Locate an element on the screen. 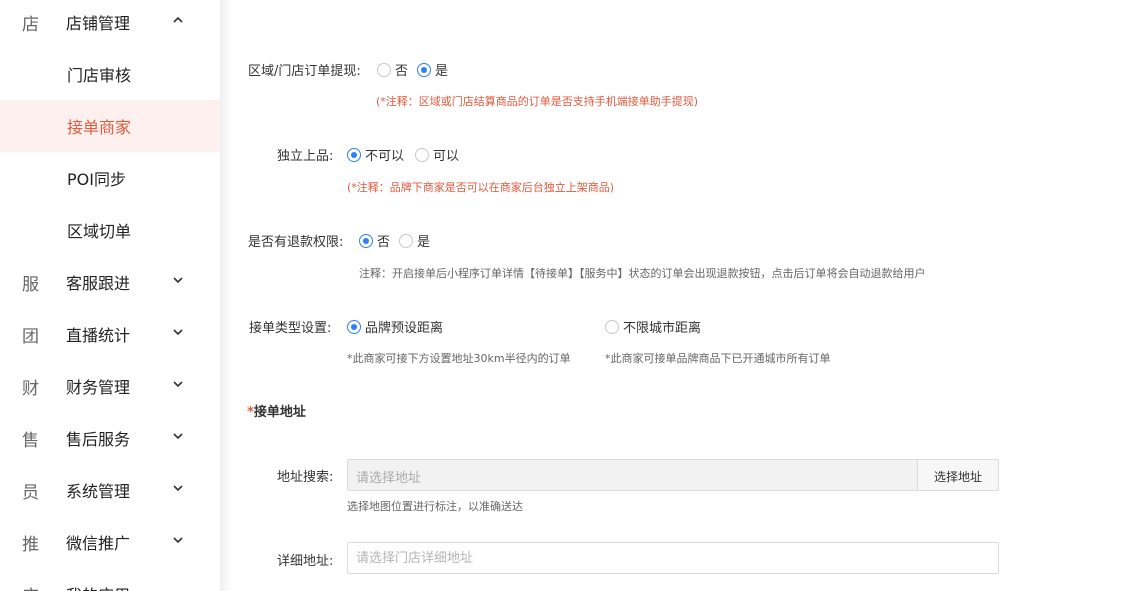 This screenshot has height=591, width=1148. menu-group-label: 客服跟进 is located at coordinates (98, 283).